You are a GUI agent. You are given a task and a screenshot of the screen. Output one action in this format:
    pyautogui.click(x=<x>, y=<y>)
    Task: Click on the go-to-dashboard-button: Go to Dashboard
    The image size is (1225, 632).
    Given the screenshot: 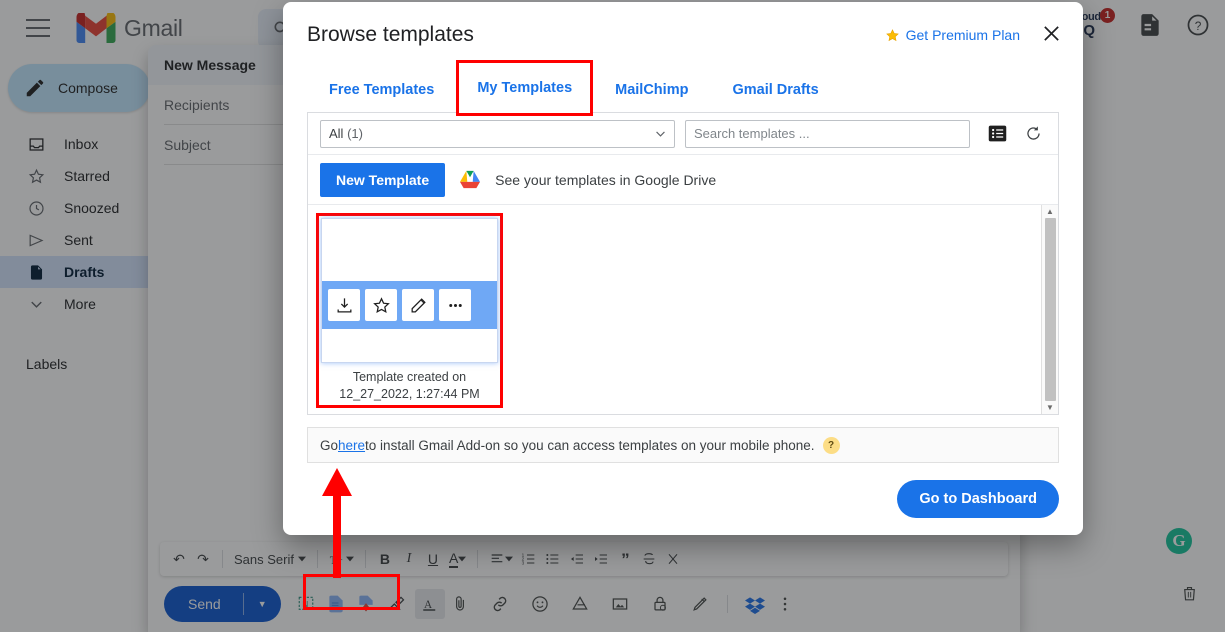 What is the action you would take?
    pyautogui.click(x=978, y=499)
    